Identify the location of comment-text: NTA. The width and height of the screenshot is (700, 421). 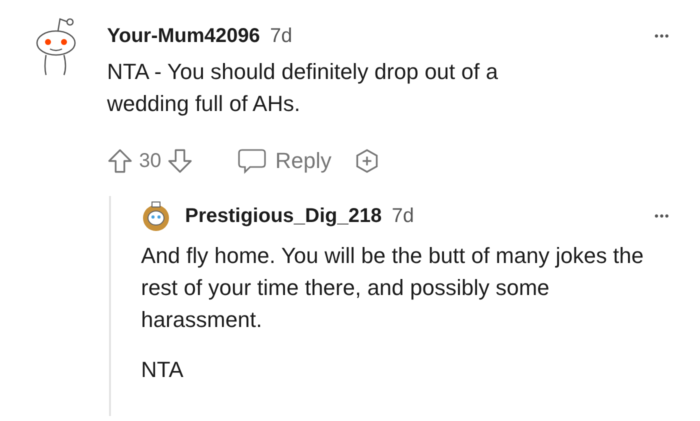
(162, 370).